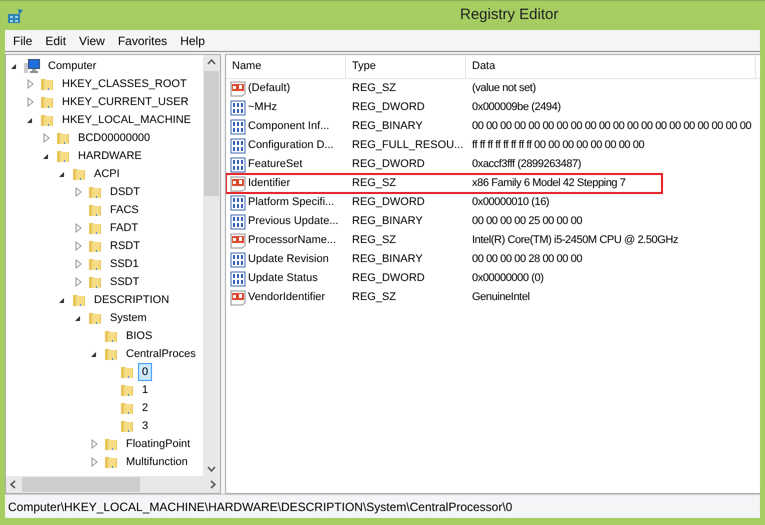 This screenshot has height=525, width=765. What do you see at coordinates (124, 210) in the screenshot?
I see `tree-item: FACS` at bounding box center [124, 210].